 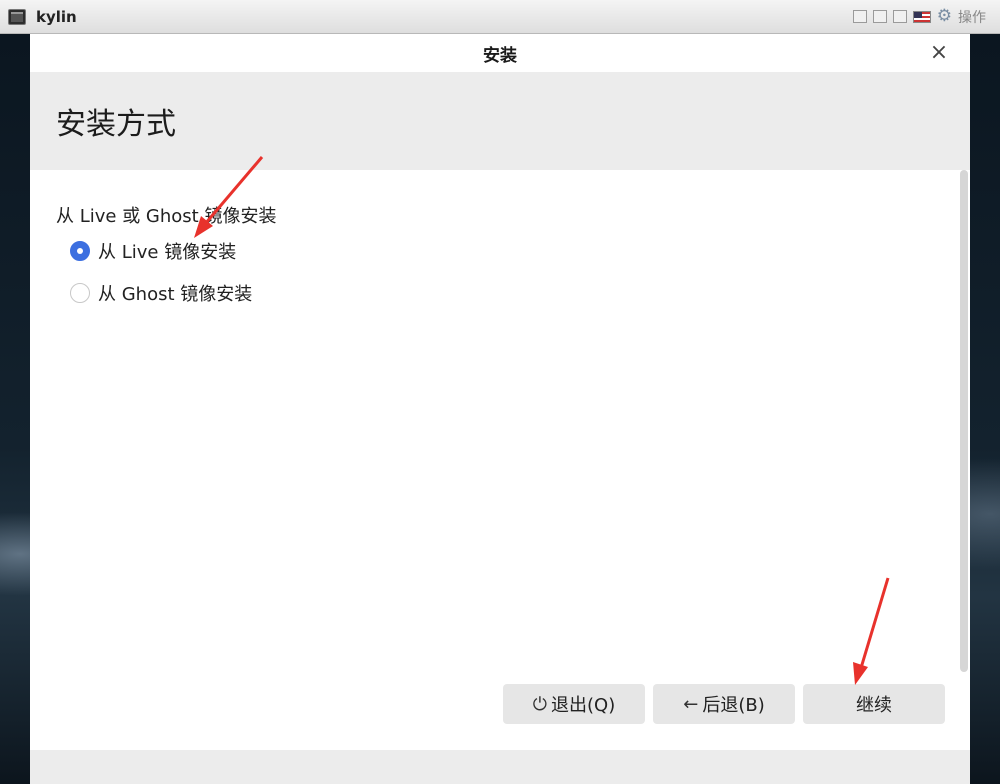 I want to click on scrollbar, so click(x=964, y=421).